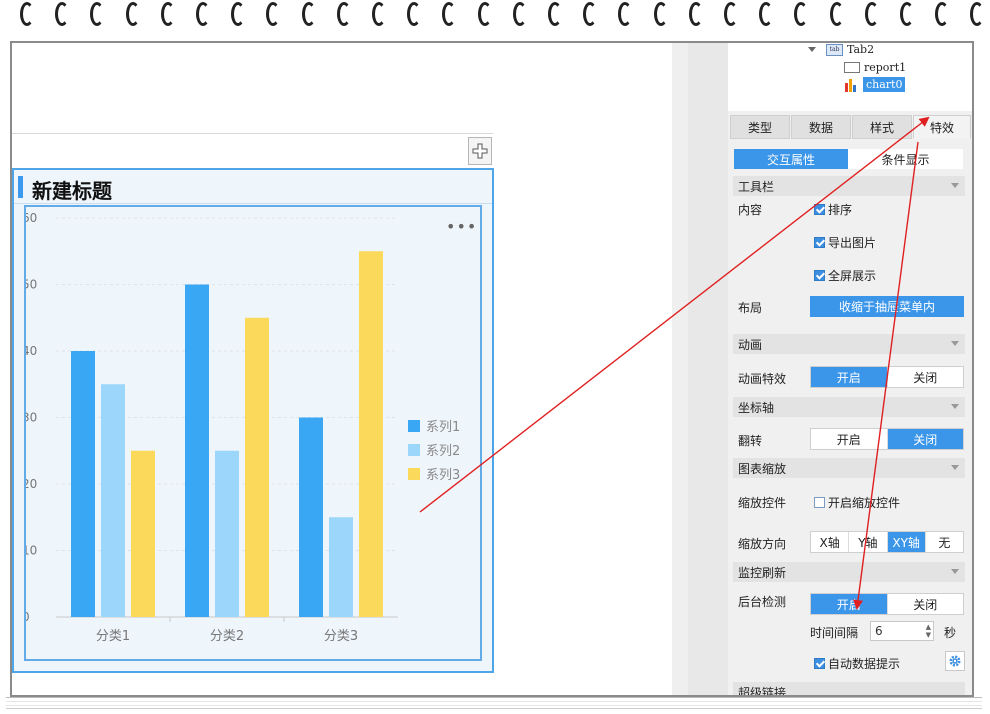 The width and height of the screenshot is (990, 714). Describe the element at coordinates (849, 377) in the screenshot. I see `animation-on-option: 开启` at that location.